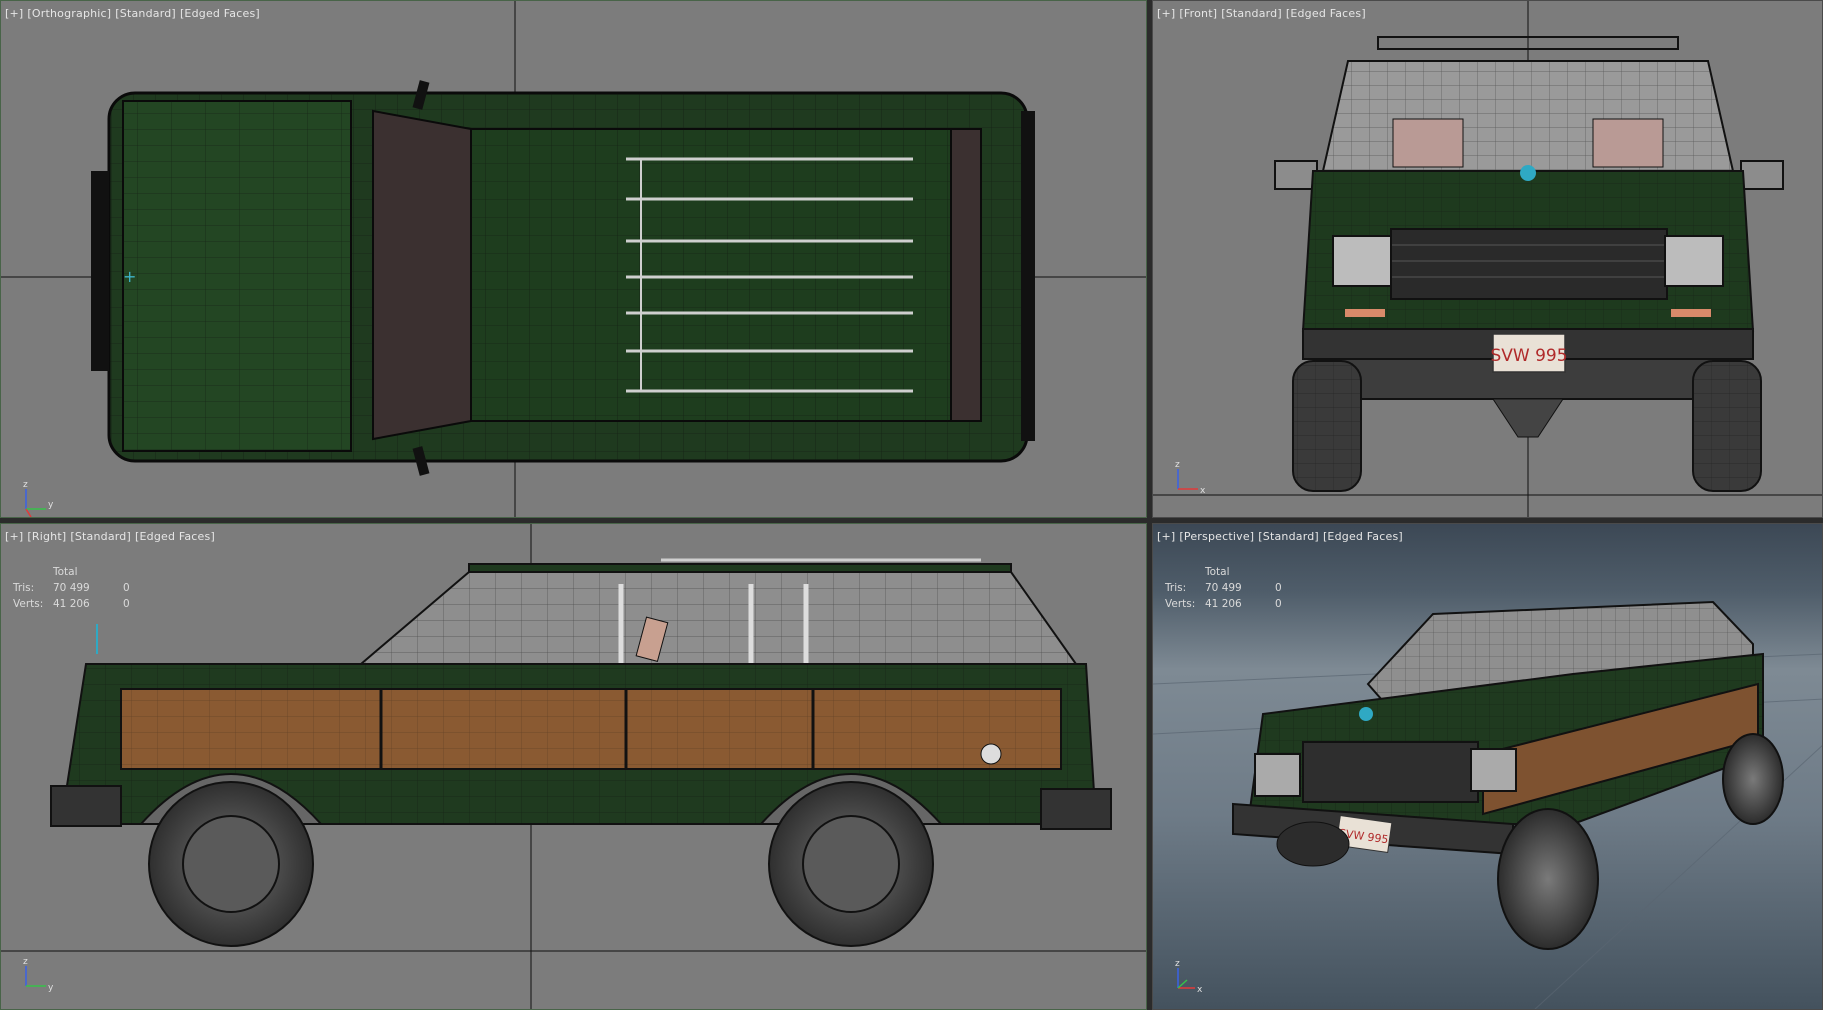 The image size is (1823, 1010). I want to click on viewport-label-top: [+] [Orthographic] [Standard] [Edged Faces], so click(134, 13).